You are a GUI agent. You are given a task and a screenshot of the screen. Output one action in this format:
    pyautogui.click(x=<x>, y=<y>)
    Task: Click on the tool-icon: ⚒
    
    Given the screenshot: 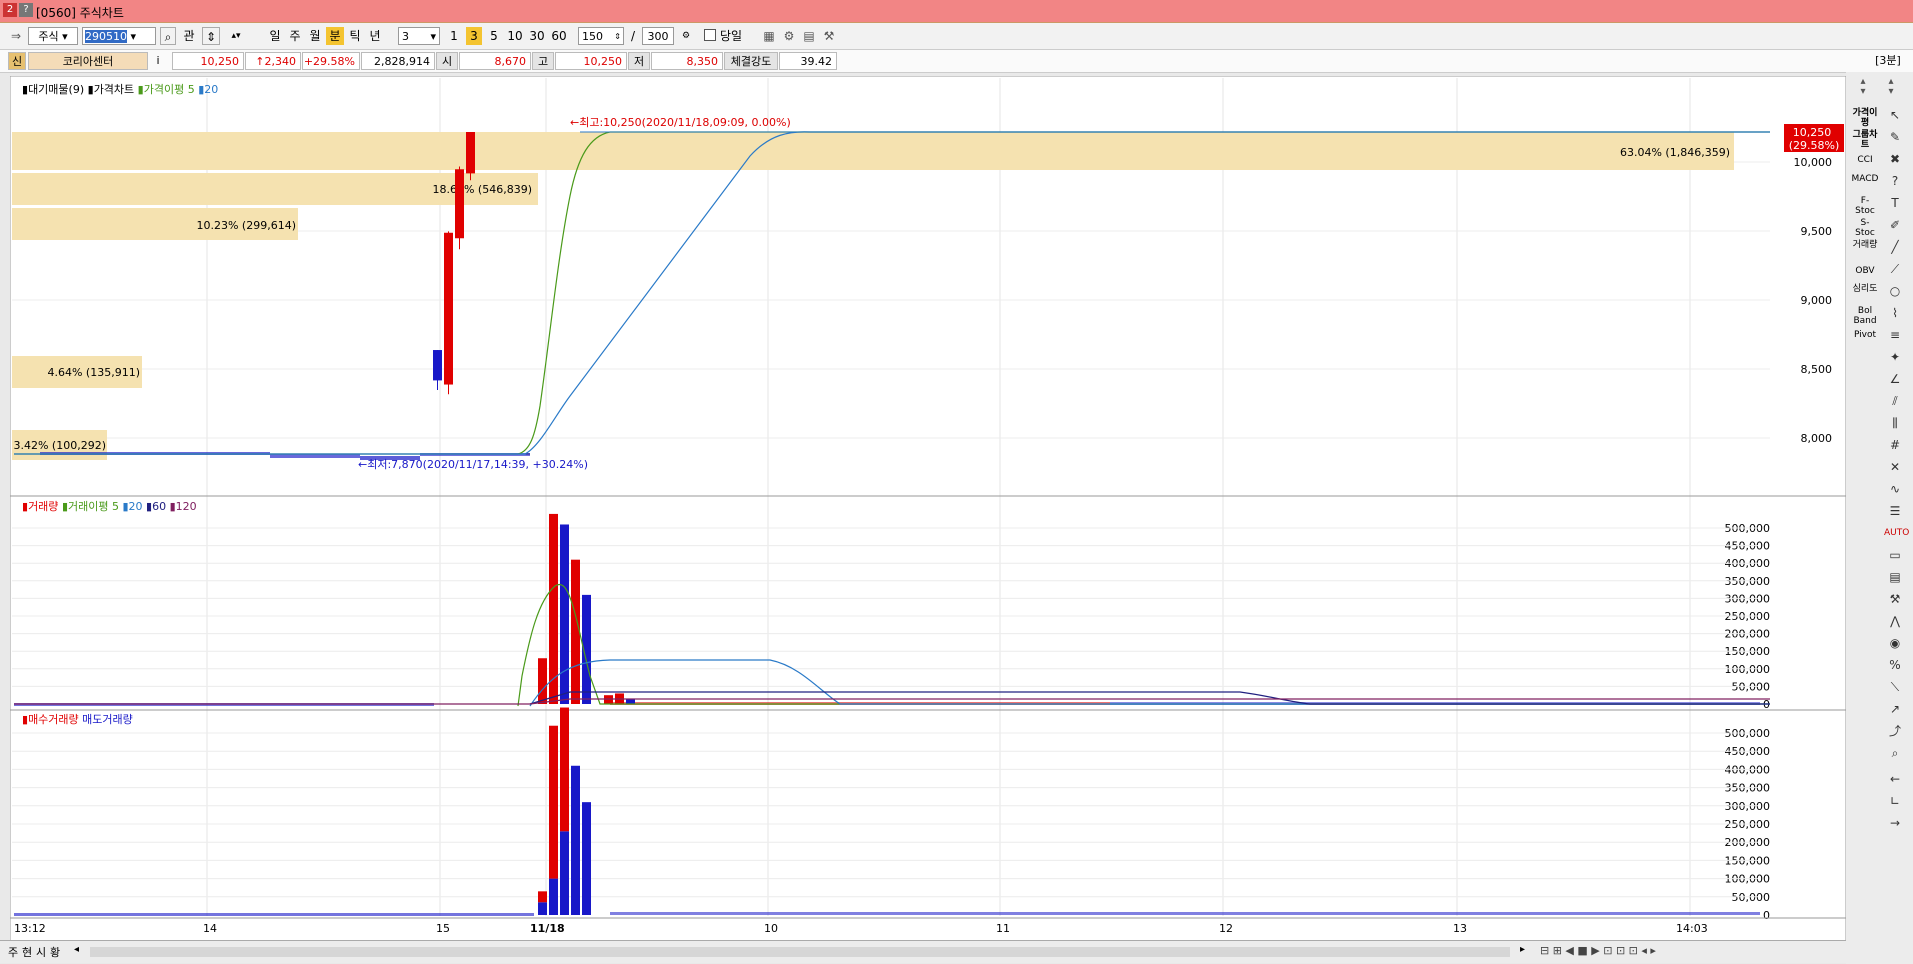 What is the action you would take?
    pyautogui.click(x=829, y=36)
    